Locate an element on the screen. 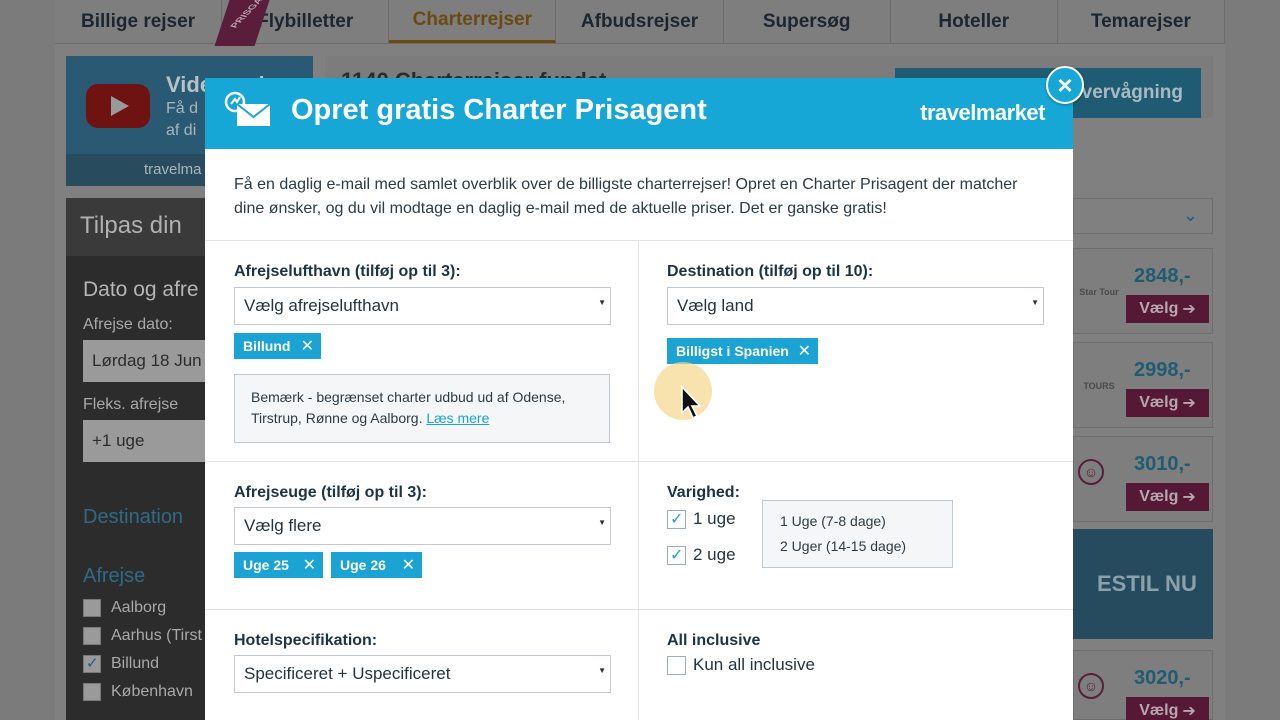 This screenshot has height=720, width=1280. departure-week-label: Afrejseuge (tilføj op til 3): is located at coordinates (330, 492).